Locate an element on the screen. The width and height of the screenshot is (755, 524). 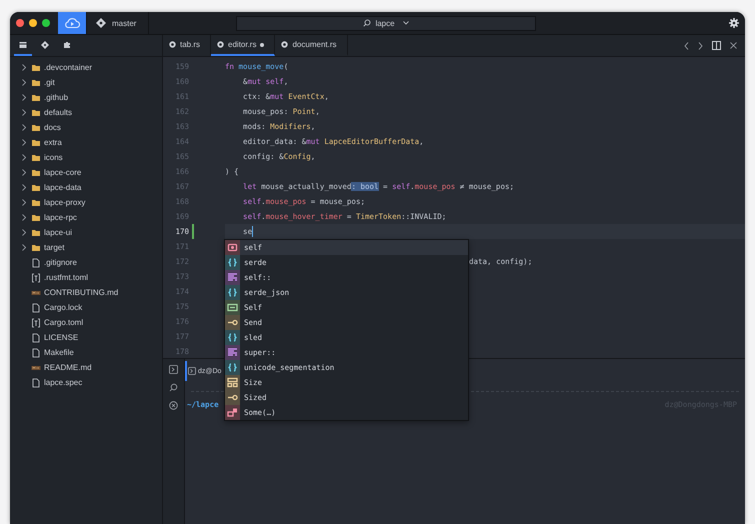
file-name: CONTRIBUTING.md is located at coordinates (81, 292).